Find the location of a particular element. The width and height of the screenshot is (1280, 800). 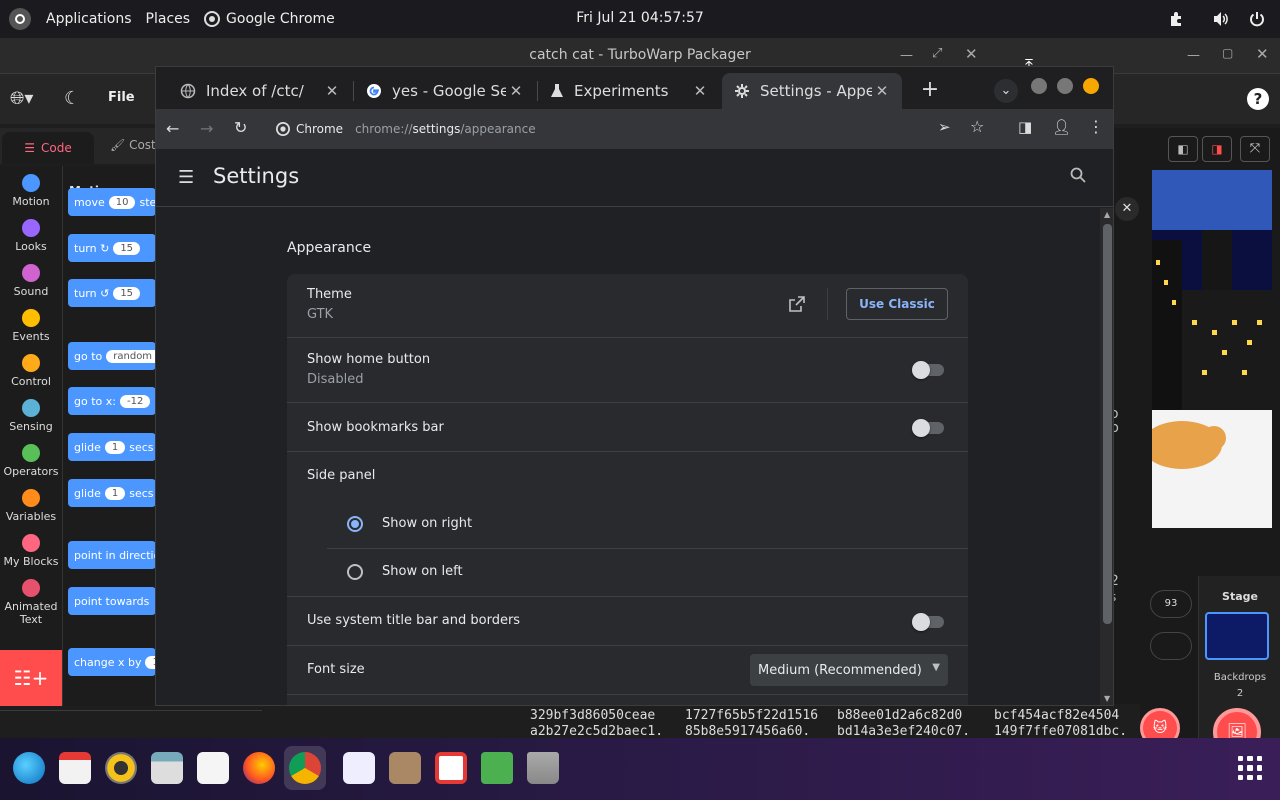

motion-block: go torandom p is located at coordinates (112, 356).